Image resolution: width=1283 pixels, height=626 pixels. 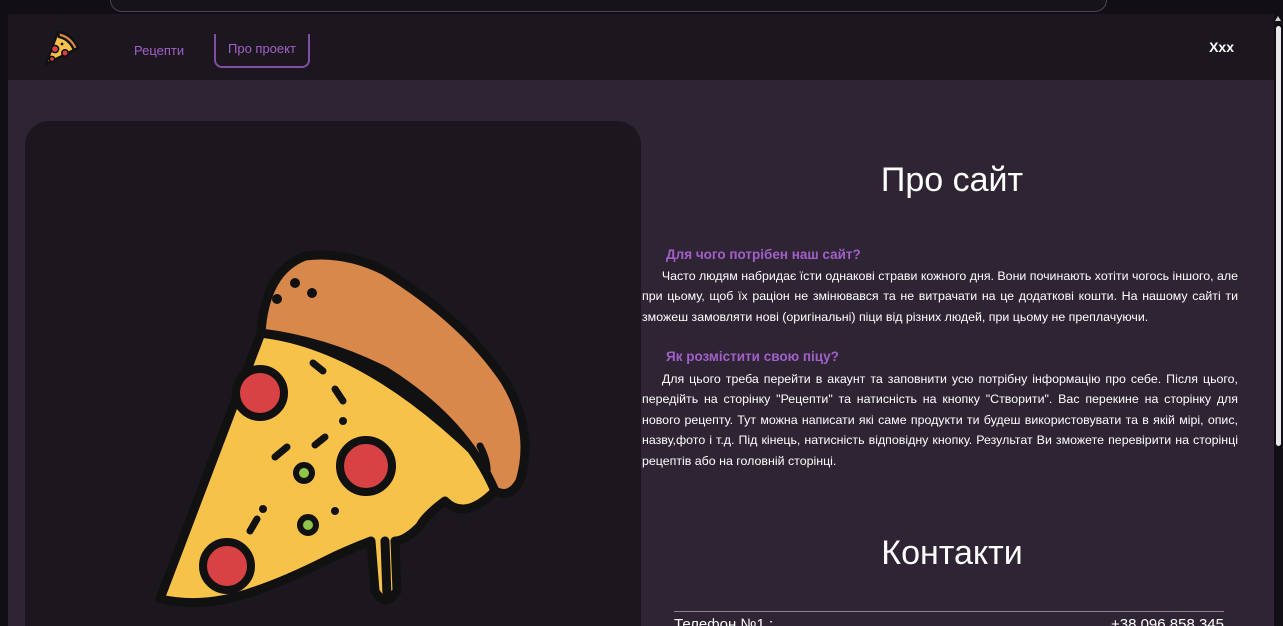 I want to click on contact-phone: +38 096 858 345, so click(x=1167, y=621).